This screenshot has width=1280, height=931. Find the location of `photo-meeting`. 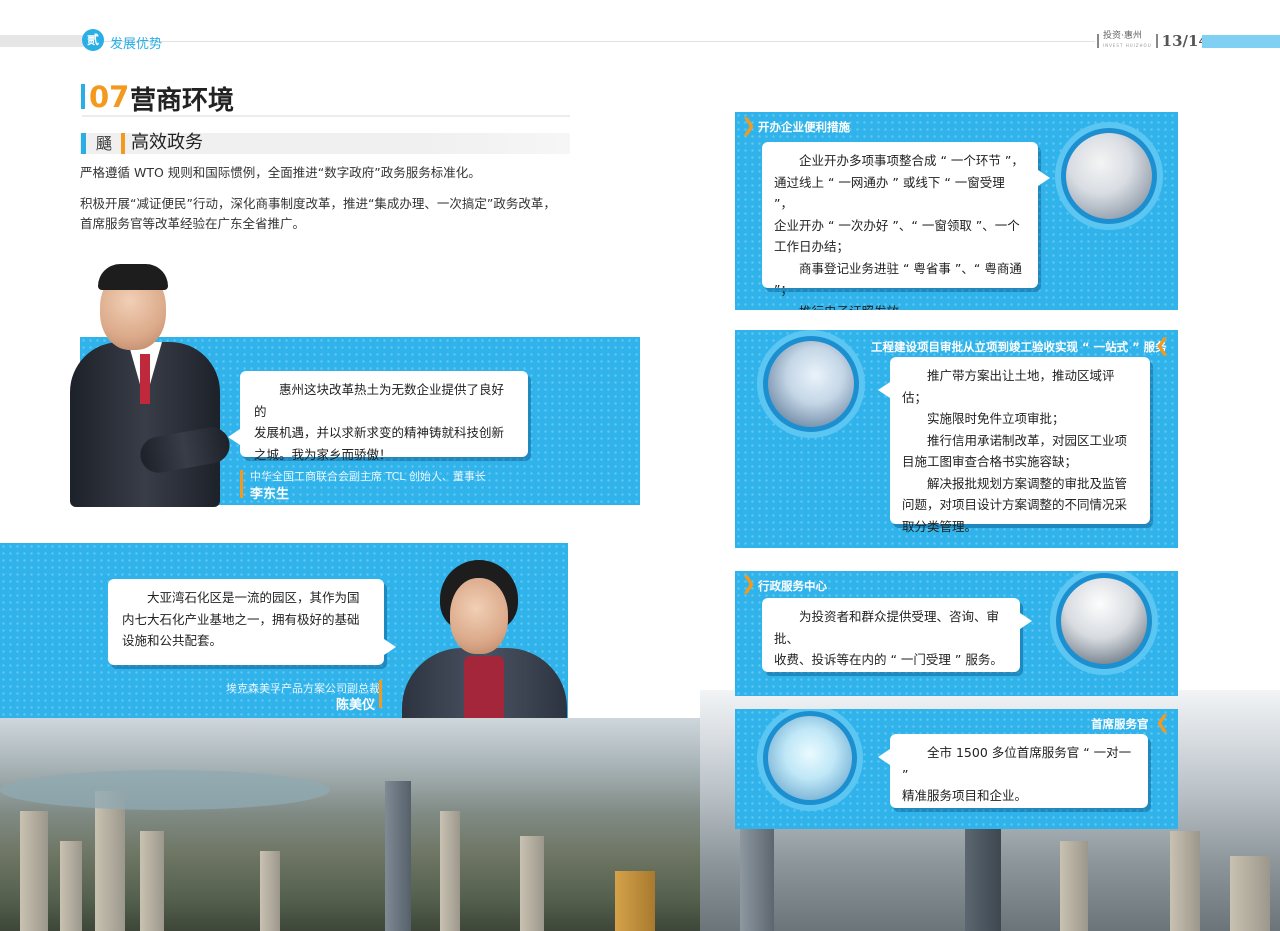

photo-meeting is located at coordinates (811, 384).